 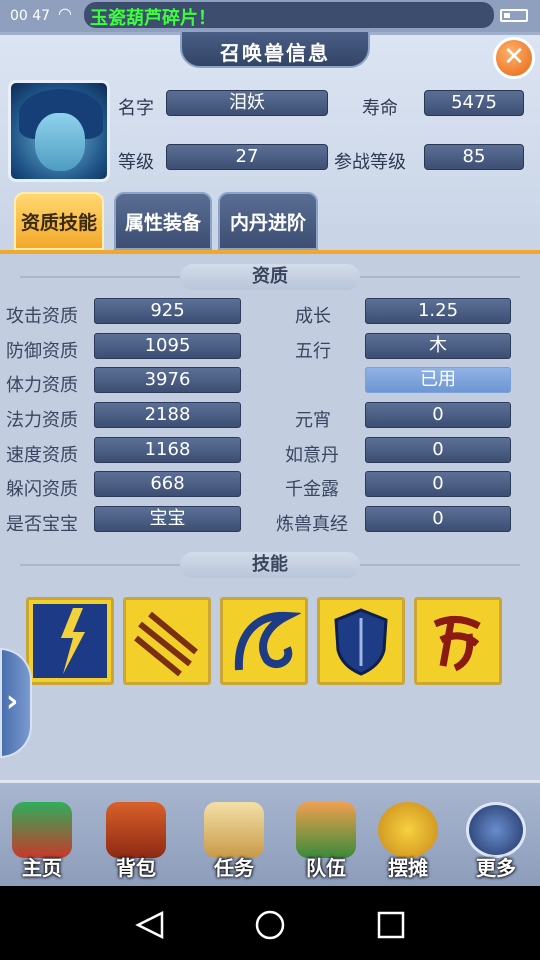 What do you see at coordinates (167, 519) in the screenshot?
I see `aptitude-value: 宝宝` at bounding box center [167, 519].